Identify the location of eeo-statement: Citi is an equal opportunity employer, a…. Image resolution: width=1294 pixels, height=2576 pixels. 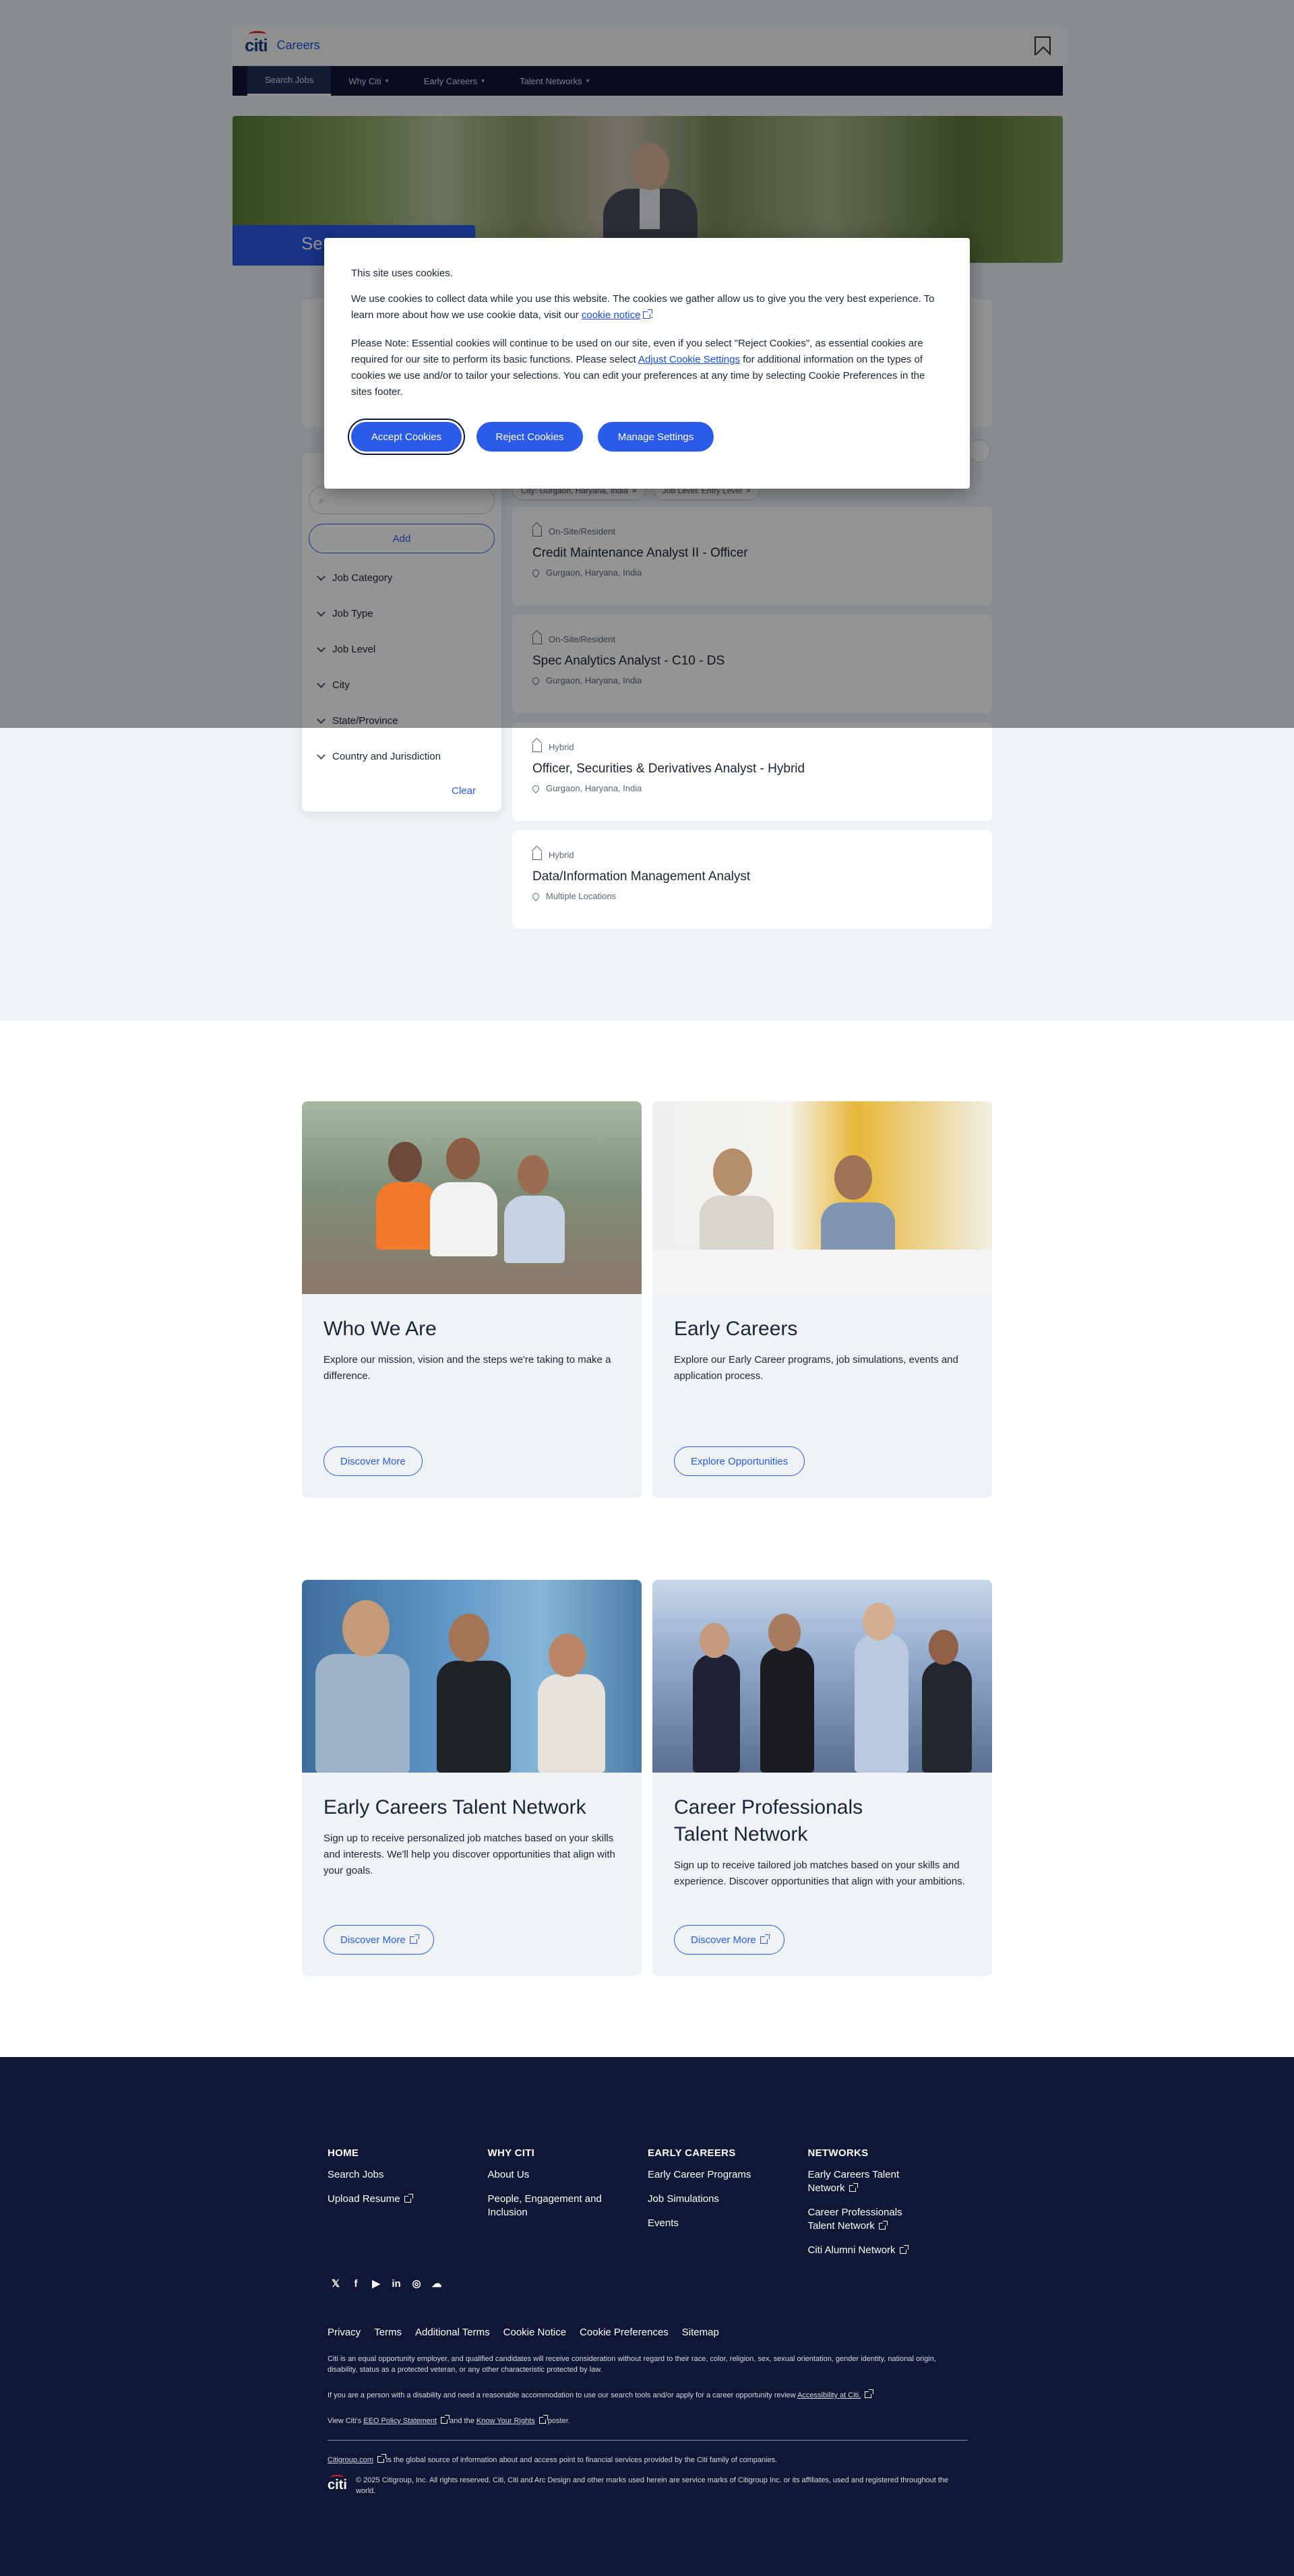
(632, 2365).